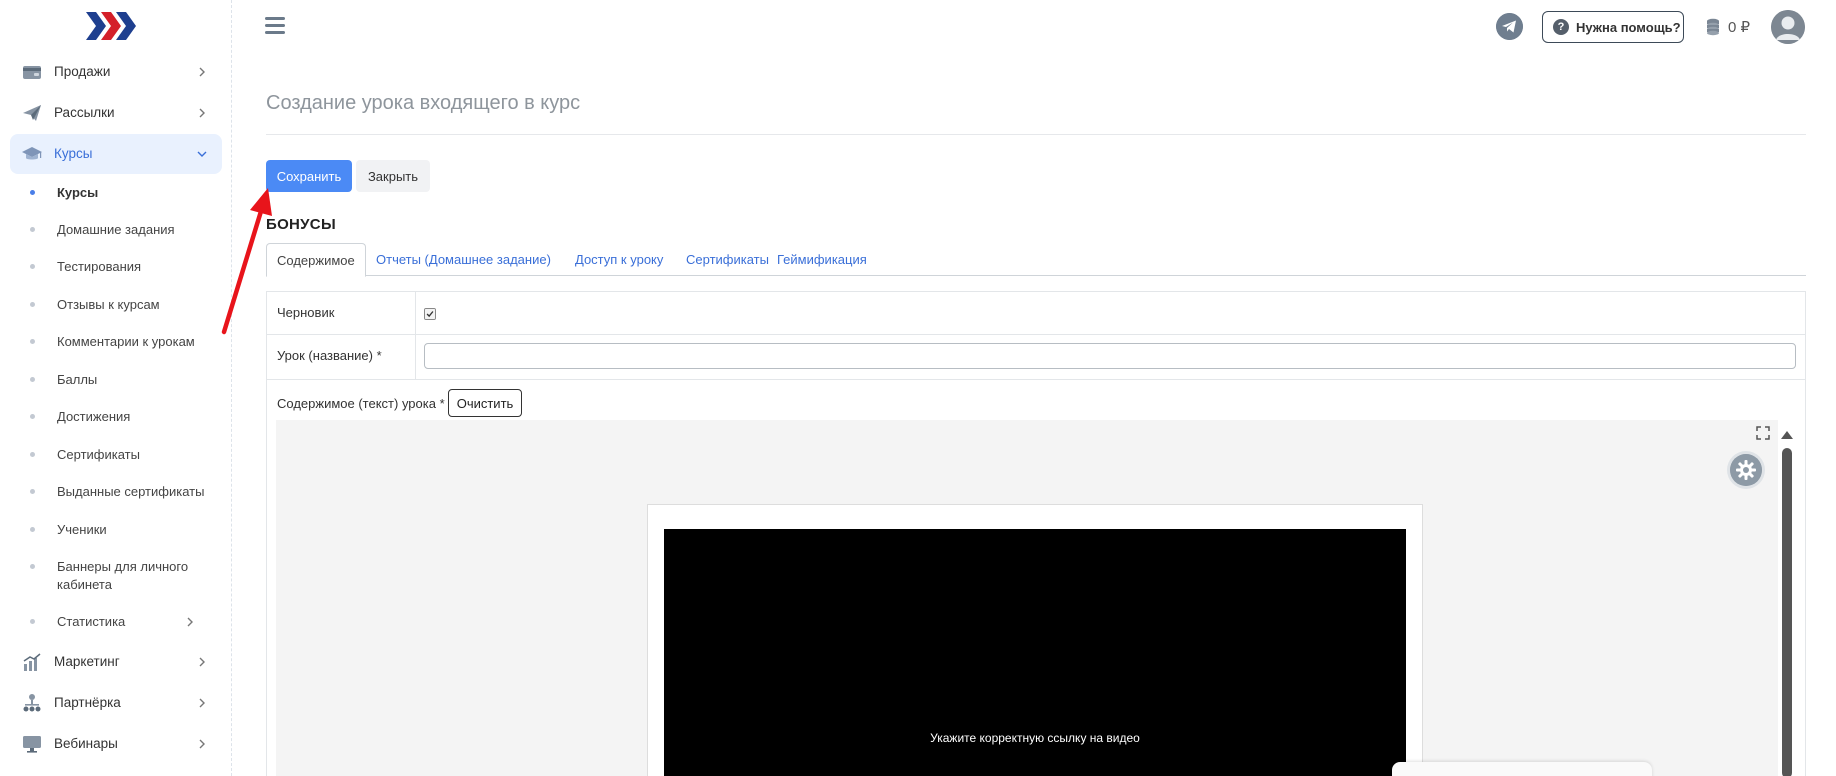 This screenshot has height=776, width=1836. What do you see at coordinates (329, 355) in the screenshot?
I see `lesson-name-label: Урок (название) *` at bounding box center [329, 355].